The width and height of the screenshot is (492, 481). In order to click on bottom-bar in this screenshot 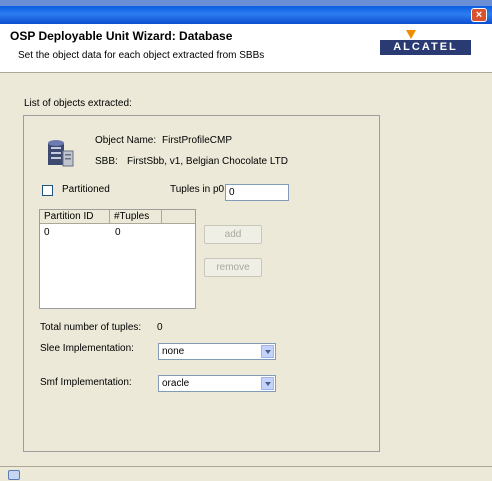, I will do `click(246, 473)`.